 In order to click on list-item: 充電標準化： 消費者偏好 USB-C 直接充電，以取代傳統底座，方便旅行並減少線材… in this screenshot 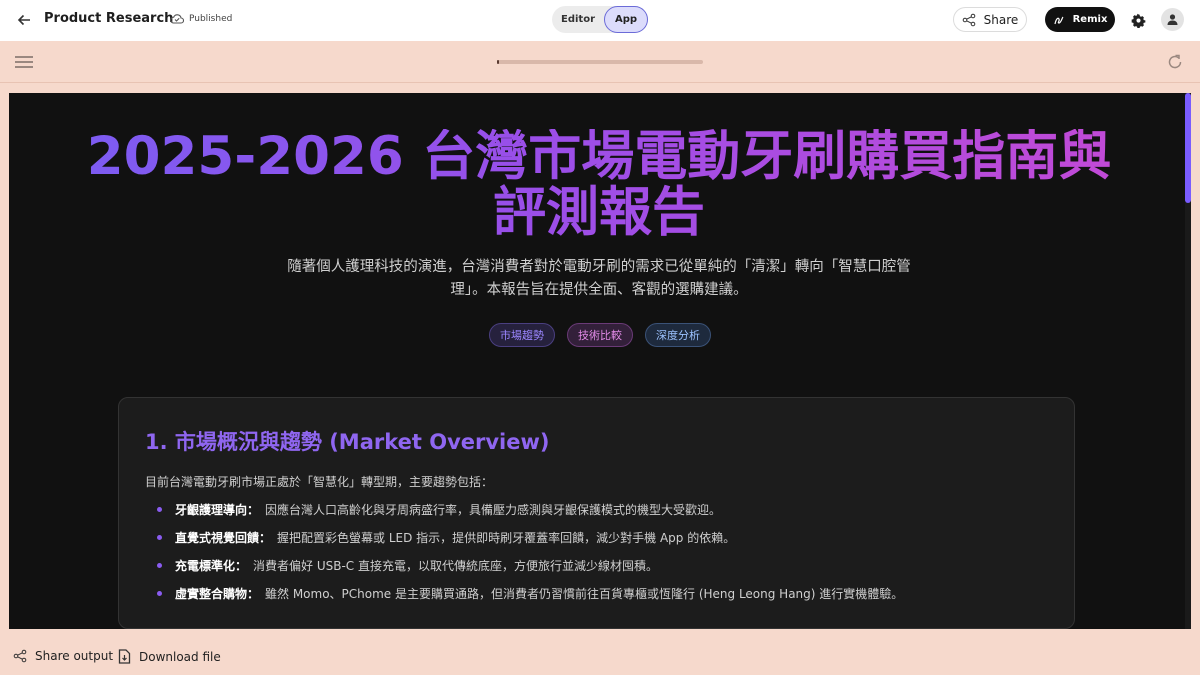, I will do `click(530, 571)`.